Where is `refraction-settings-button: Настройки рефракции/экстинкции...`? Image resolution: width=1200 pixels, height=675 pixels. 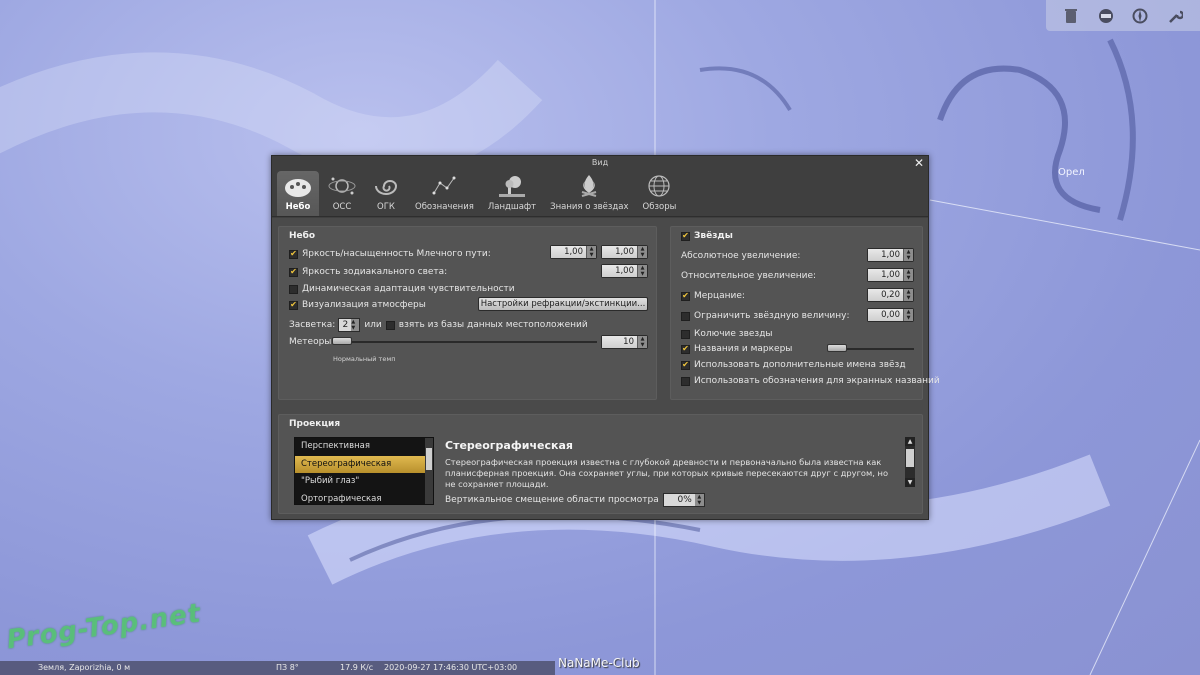 refraction-settings-button: Настройки рефракции/экстинкции... is located at coordinates (563, 304).